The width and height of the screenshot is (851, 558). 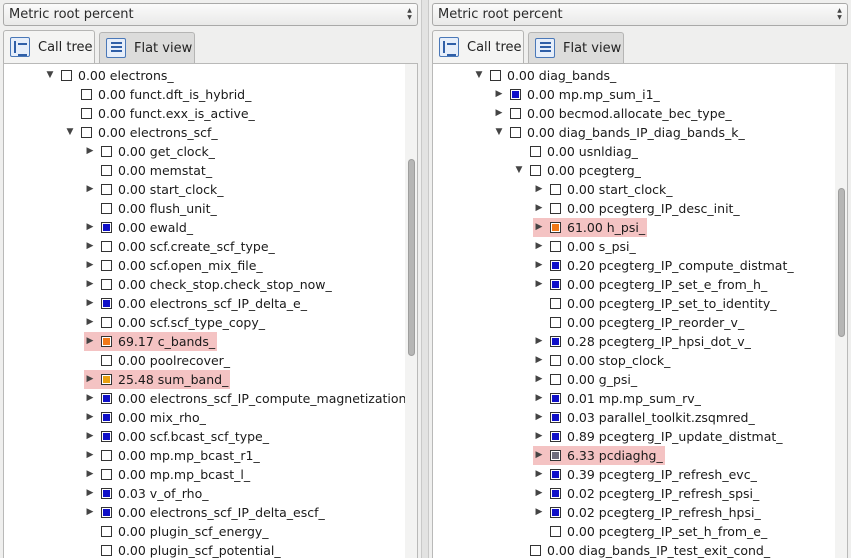 What do you see at coordinates (159, 113) in the screenshot?
I see `tree-row: 0.00 funct.exx_is_active_` at bounding box center [159, 113].